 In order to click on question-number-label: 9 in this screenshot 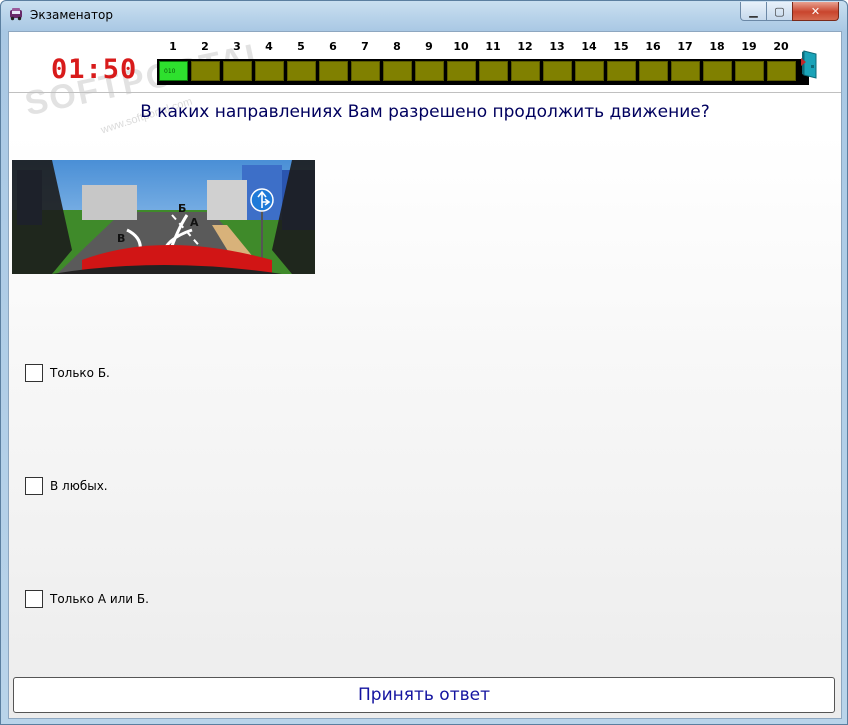, I will do `click(429, 46)`.